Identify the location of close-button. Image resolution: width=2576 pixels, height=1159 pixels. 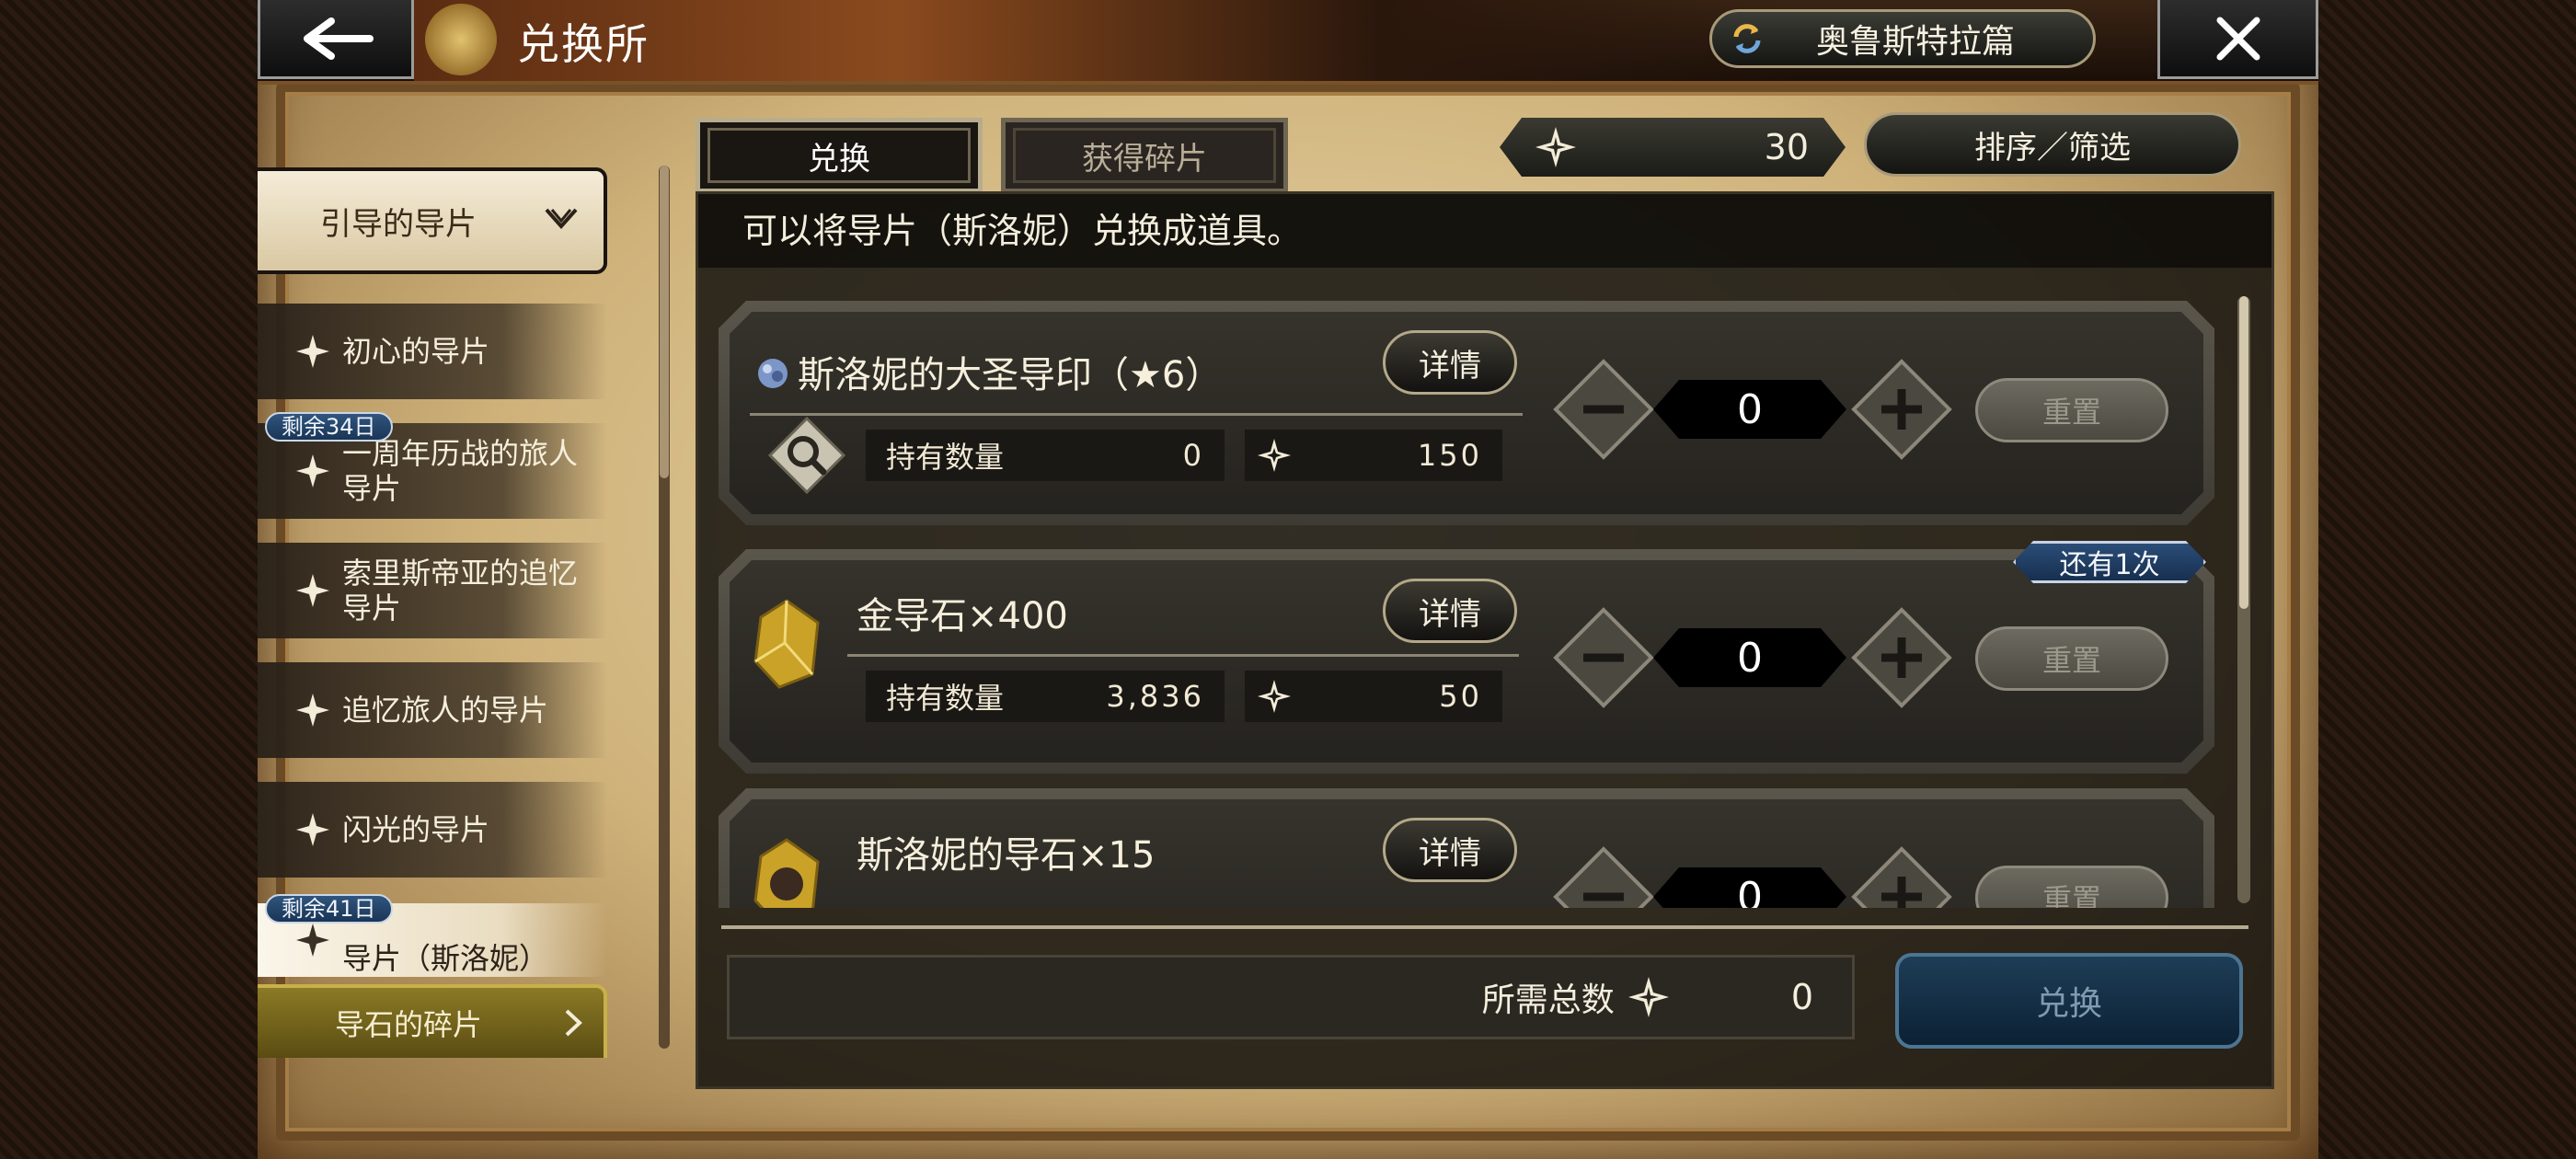
(2237, 39).